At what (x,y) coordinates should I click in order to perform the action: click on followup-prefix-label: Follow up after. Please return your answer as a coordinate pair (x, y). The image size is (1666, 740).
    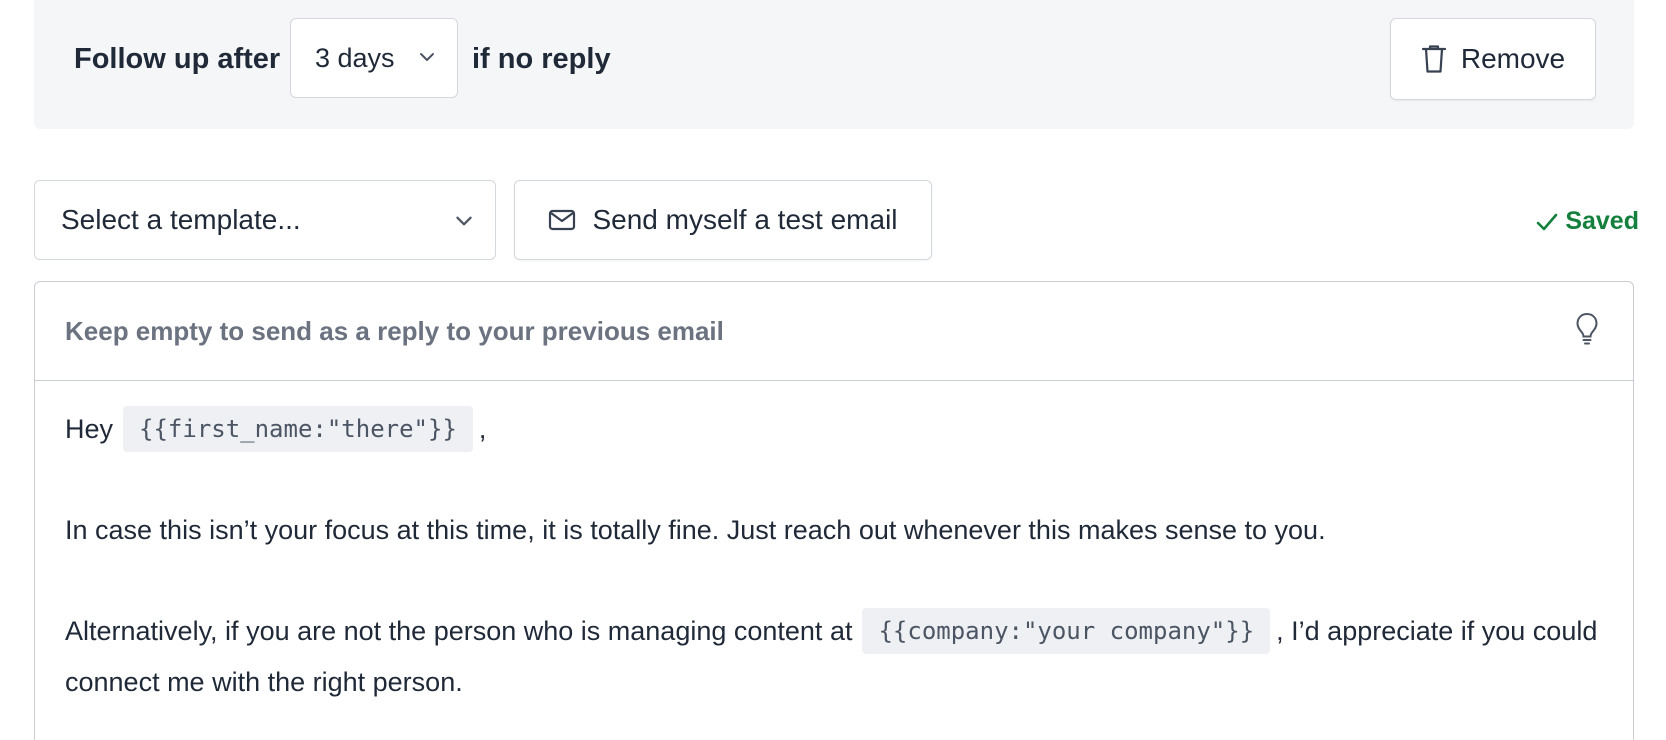
    Looking at the image, I should click on (177, 59).